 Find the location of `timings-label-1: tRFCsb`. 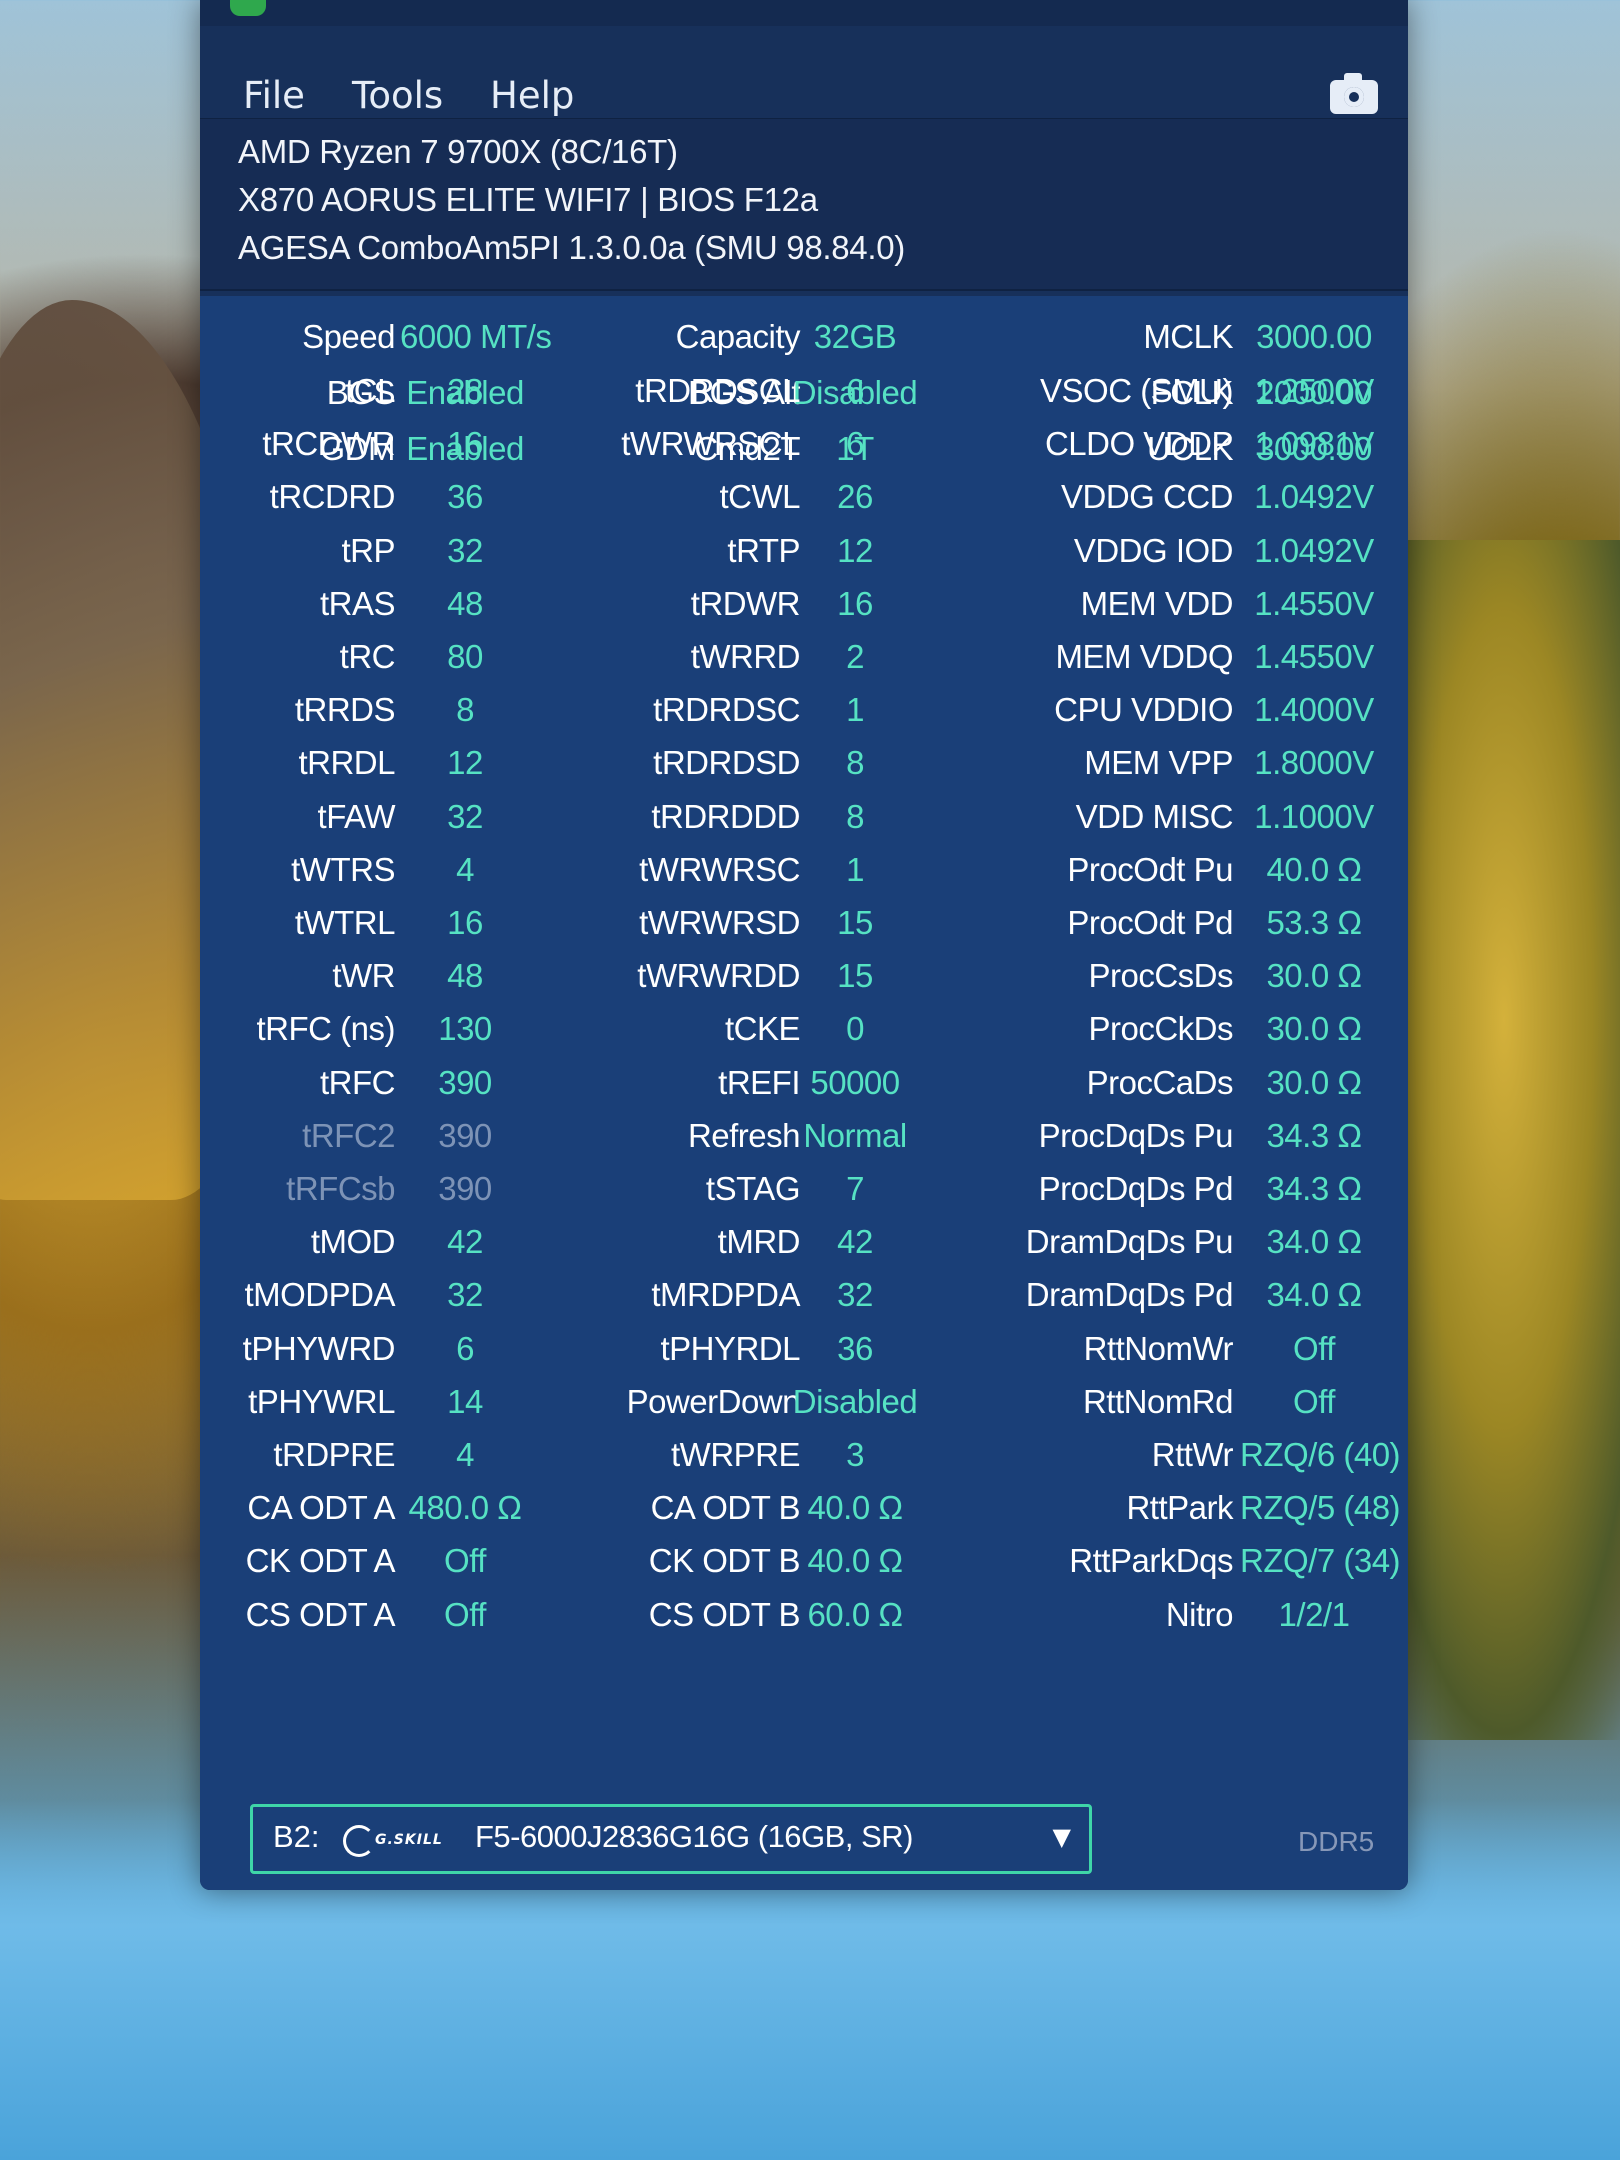

timings-label-1: tRFCsb is located at coordinates (340, 1188).